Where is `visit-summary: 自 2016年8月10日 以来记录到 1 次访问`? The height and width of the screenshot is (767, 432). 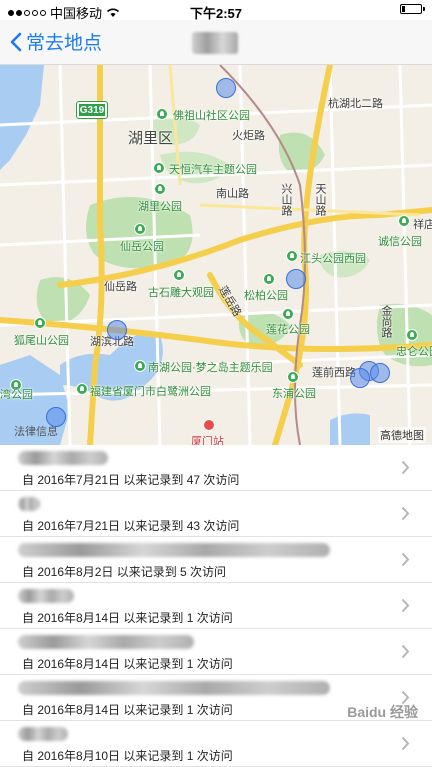
visit-summary: 自 2016年8月10日 以来记录到 1 次访问 is located at coordinates (127, 756).